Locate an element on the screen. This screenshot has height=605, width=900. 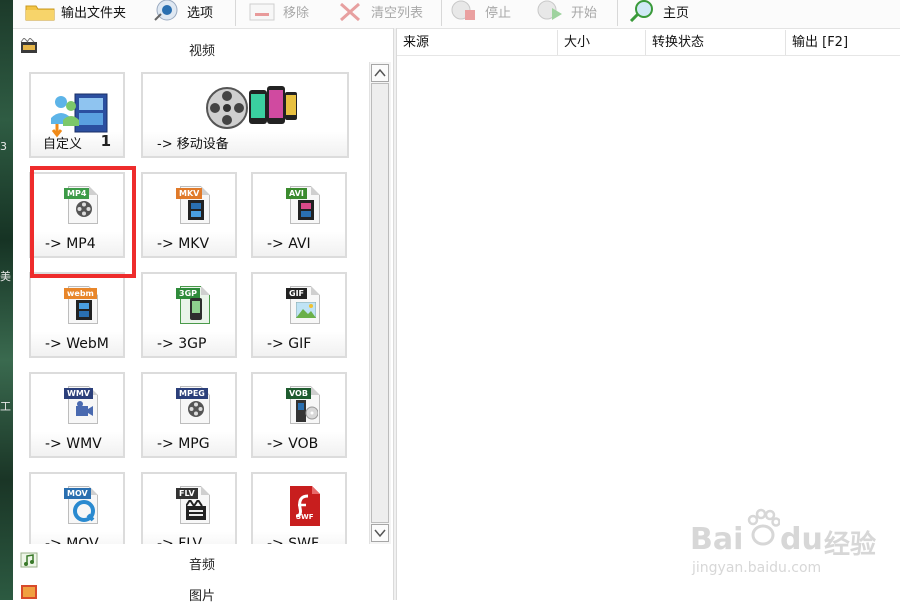
mov-format-tag: MOV is located at coordinates (77, 493).